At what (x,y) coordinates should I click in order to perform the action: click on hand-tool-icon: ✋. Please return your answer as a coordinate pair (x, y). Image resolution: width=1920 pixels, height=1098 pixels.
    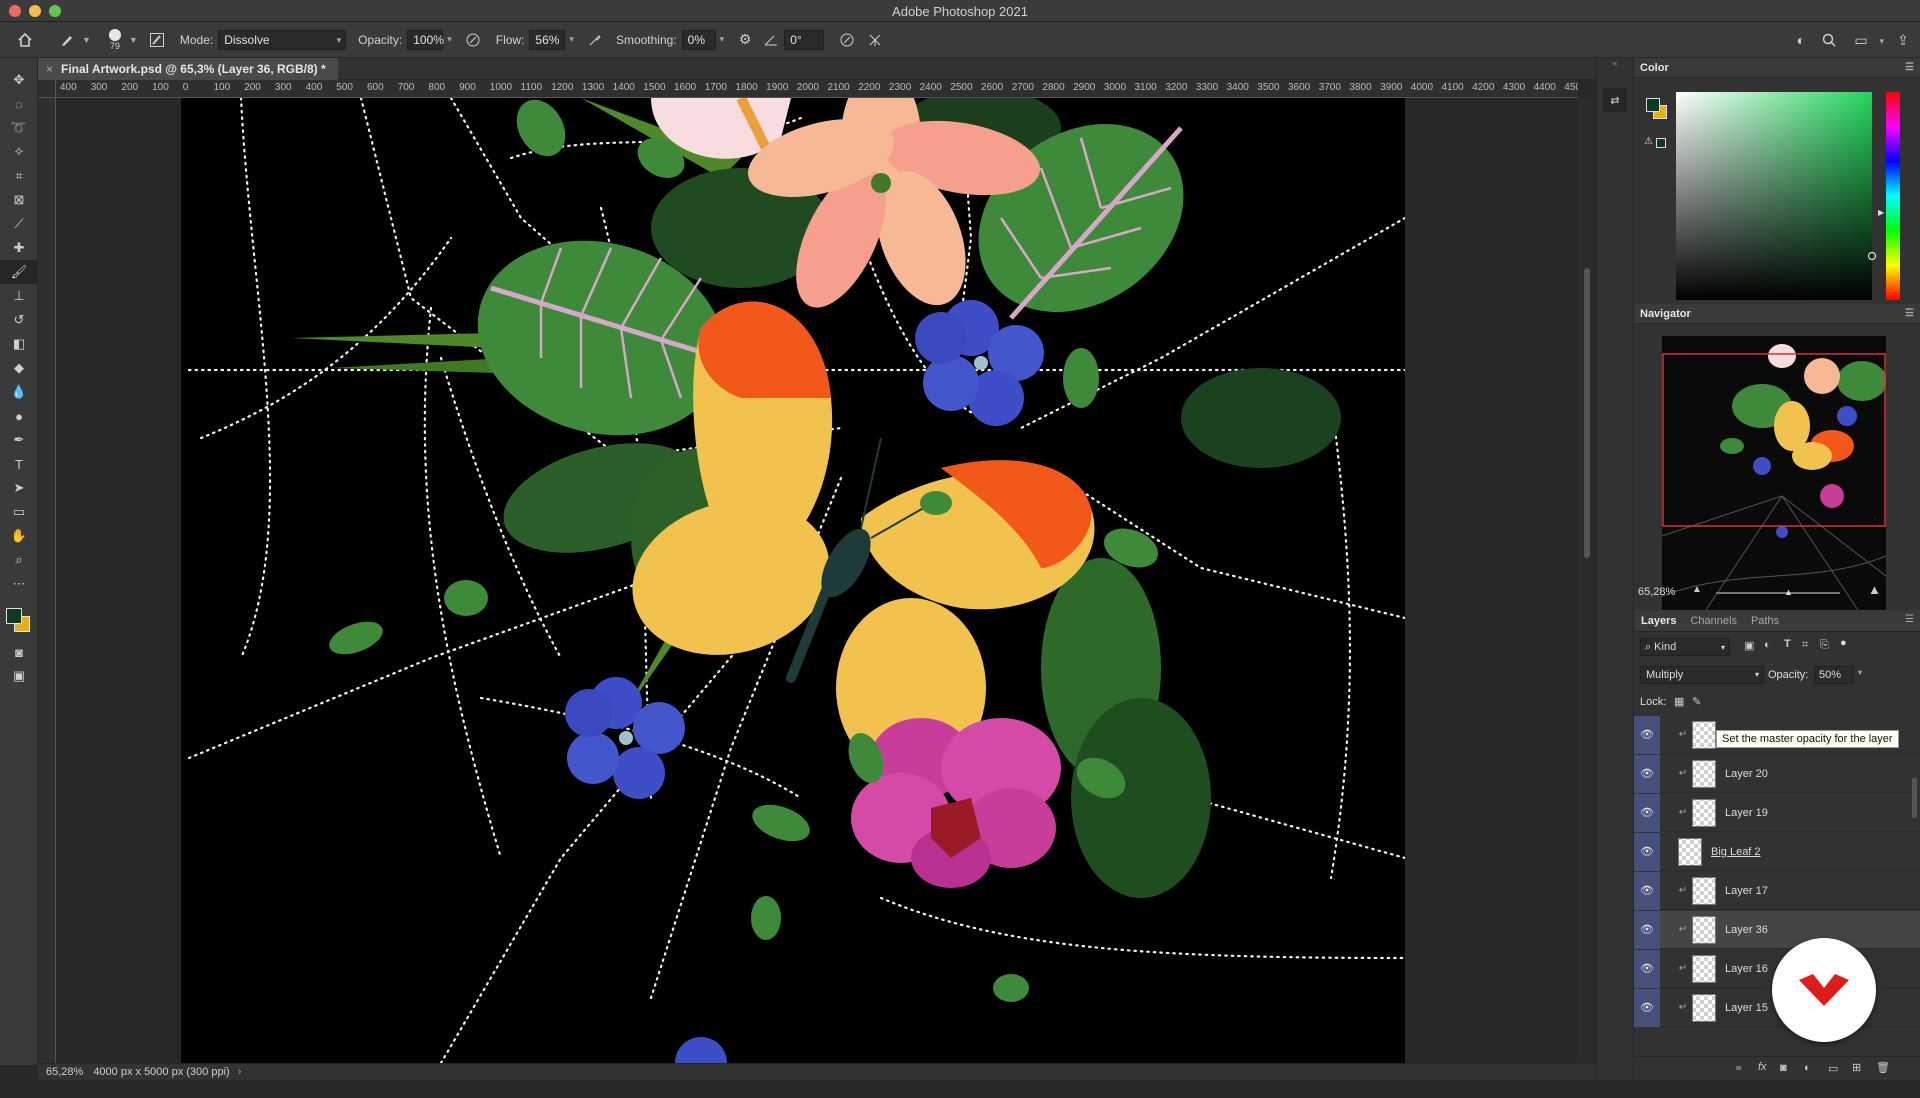
    Looking at the image, I should click on (19, 536).